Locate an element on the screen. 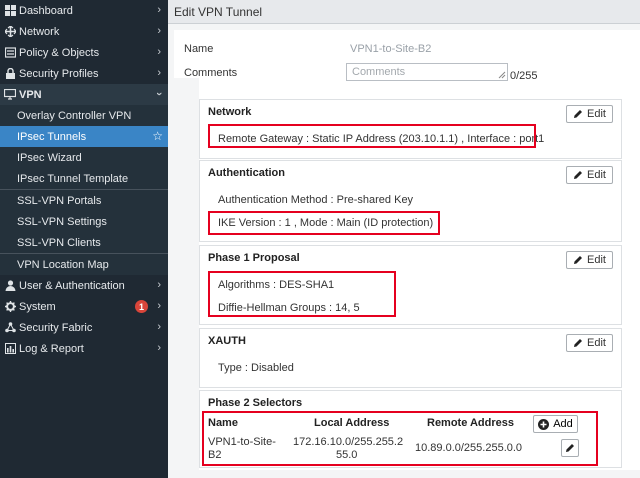 The width and height of the screenshot is (640, 478). monitor-icon is located at coordinates (10, 95).